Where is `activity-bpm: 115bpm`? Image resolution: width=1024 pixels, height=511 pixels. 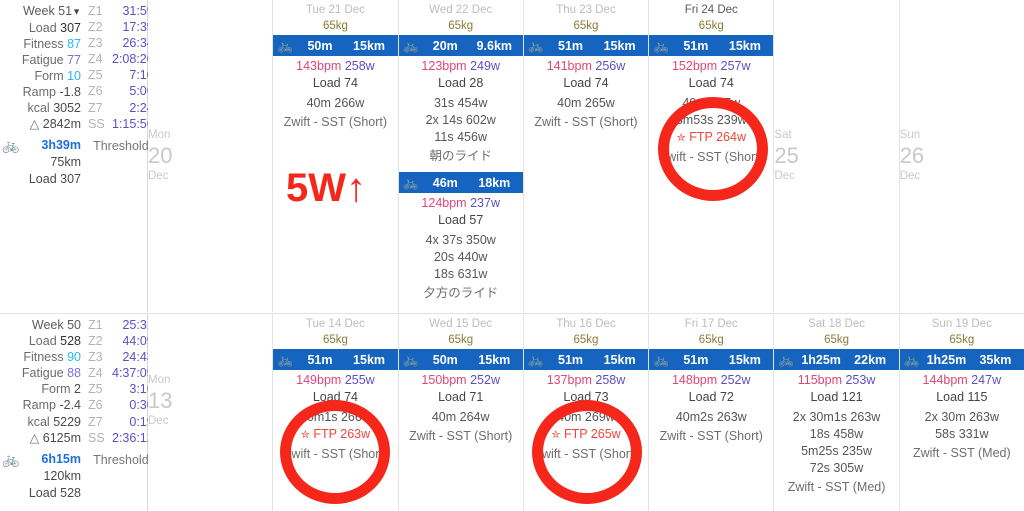 activity-bpm: 115bpm is located at coordinates (819, 380).